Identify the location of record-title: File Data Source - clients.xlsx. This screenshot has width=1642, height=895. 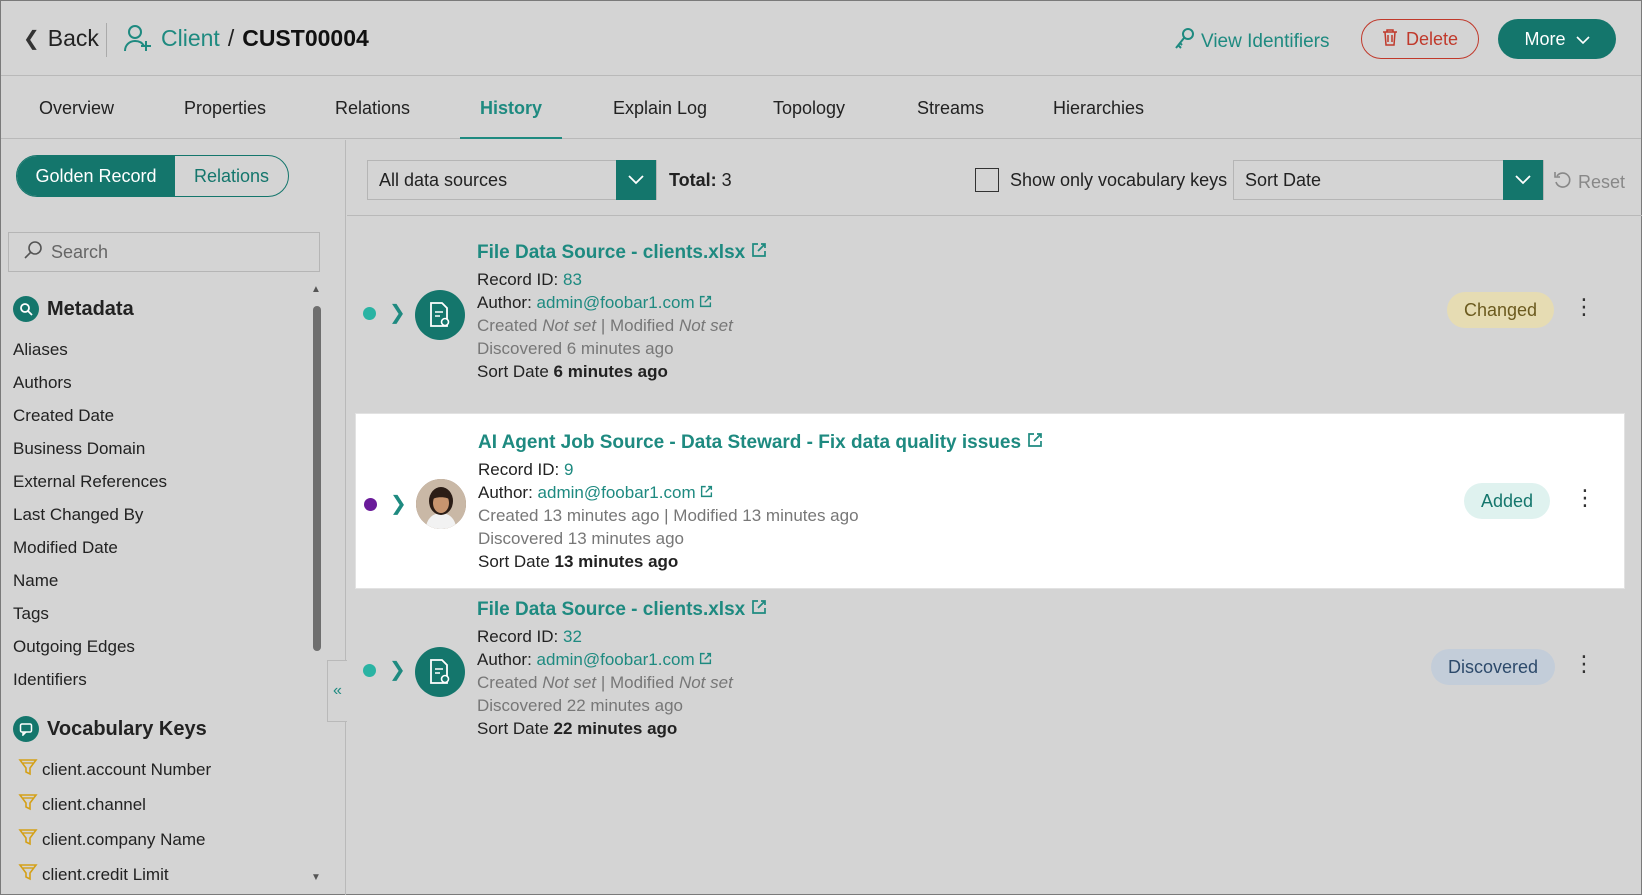
(611, 252).